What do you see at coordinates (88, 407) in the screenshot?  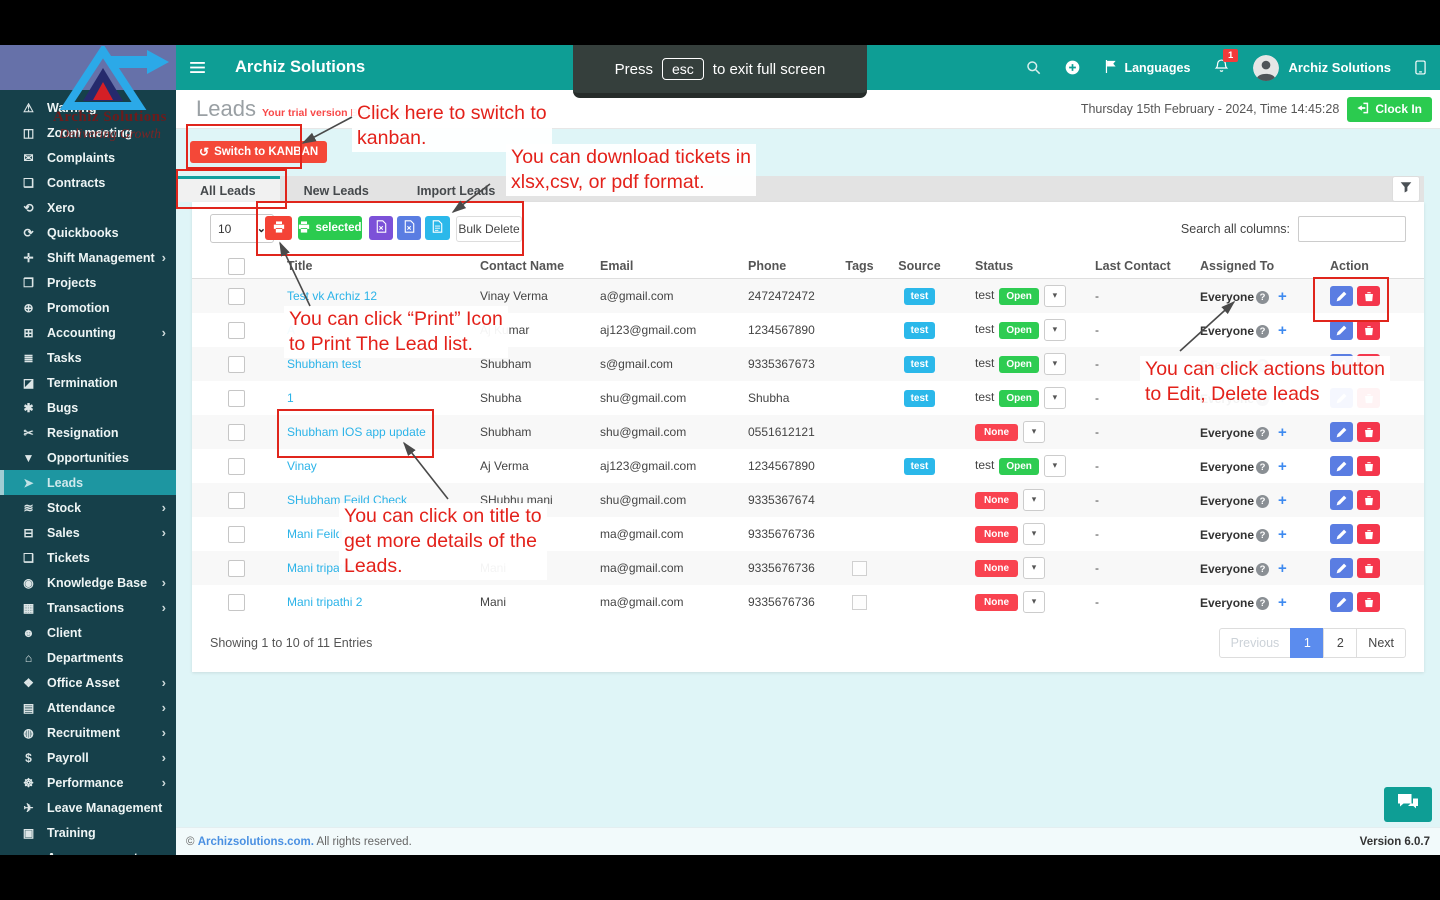 I see `sidebar-item-bugs: ✱ Bugs` at bounding box center [88, 407].